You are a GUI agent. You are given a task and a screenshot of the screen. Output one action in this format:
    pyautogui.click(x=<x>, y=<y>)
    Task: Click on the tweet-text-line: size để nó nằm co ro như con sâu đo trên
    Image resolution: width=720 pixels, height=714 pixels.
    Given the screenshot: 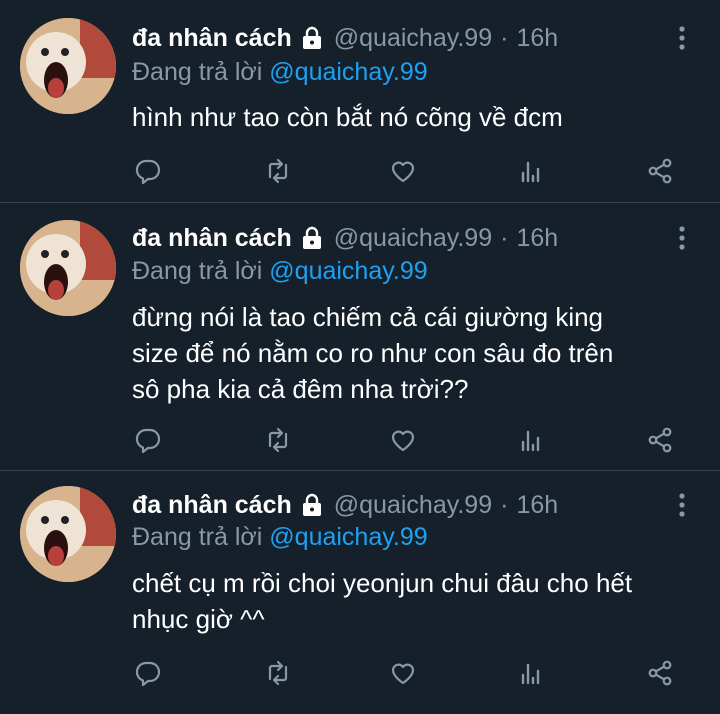 What is the action you would take?
    pyautogui.click(x=373, y=353)
    